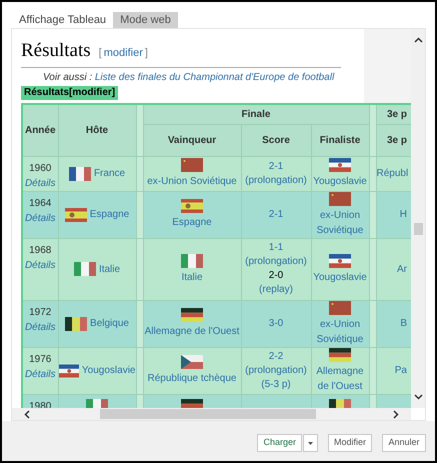 This screenshot has height=463, width=437. I want to click on host-link: Belgique, so click(109, 323).